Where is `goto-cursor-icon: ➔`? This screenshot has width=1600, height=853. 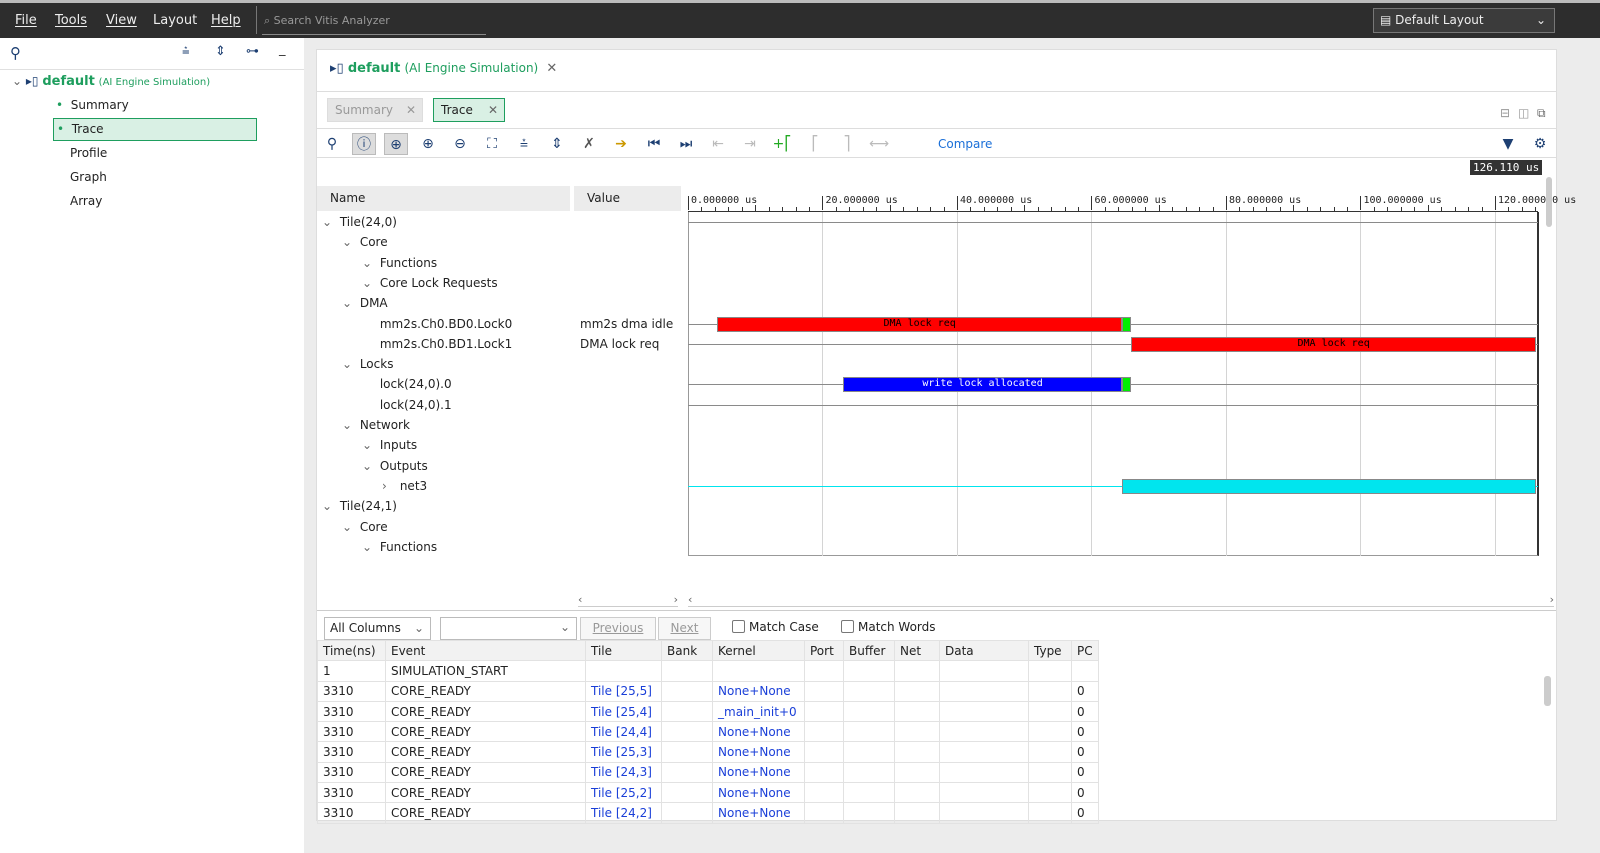 goto-cursor-icon: ➔ is located at coordinates (621, 144).